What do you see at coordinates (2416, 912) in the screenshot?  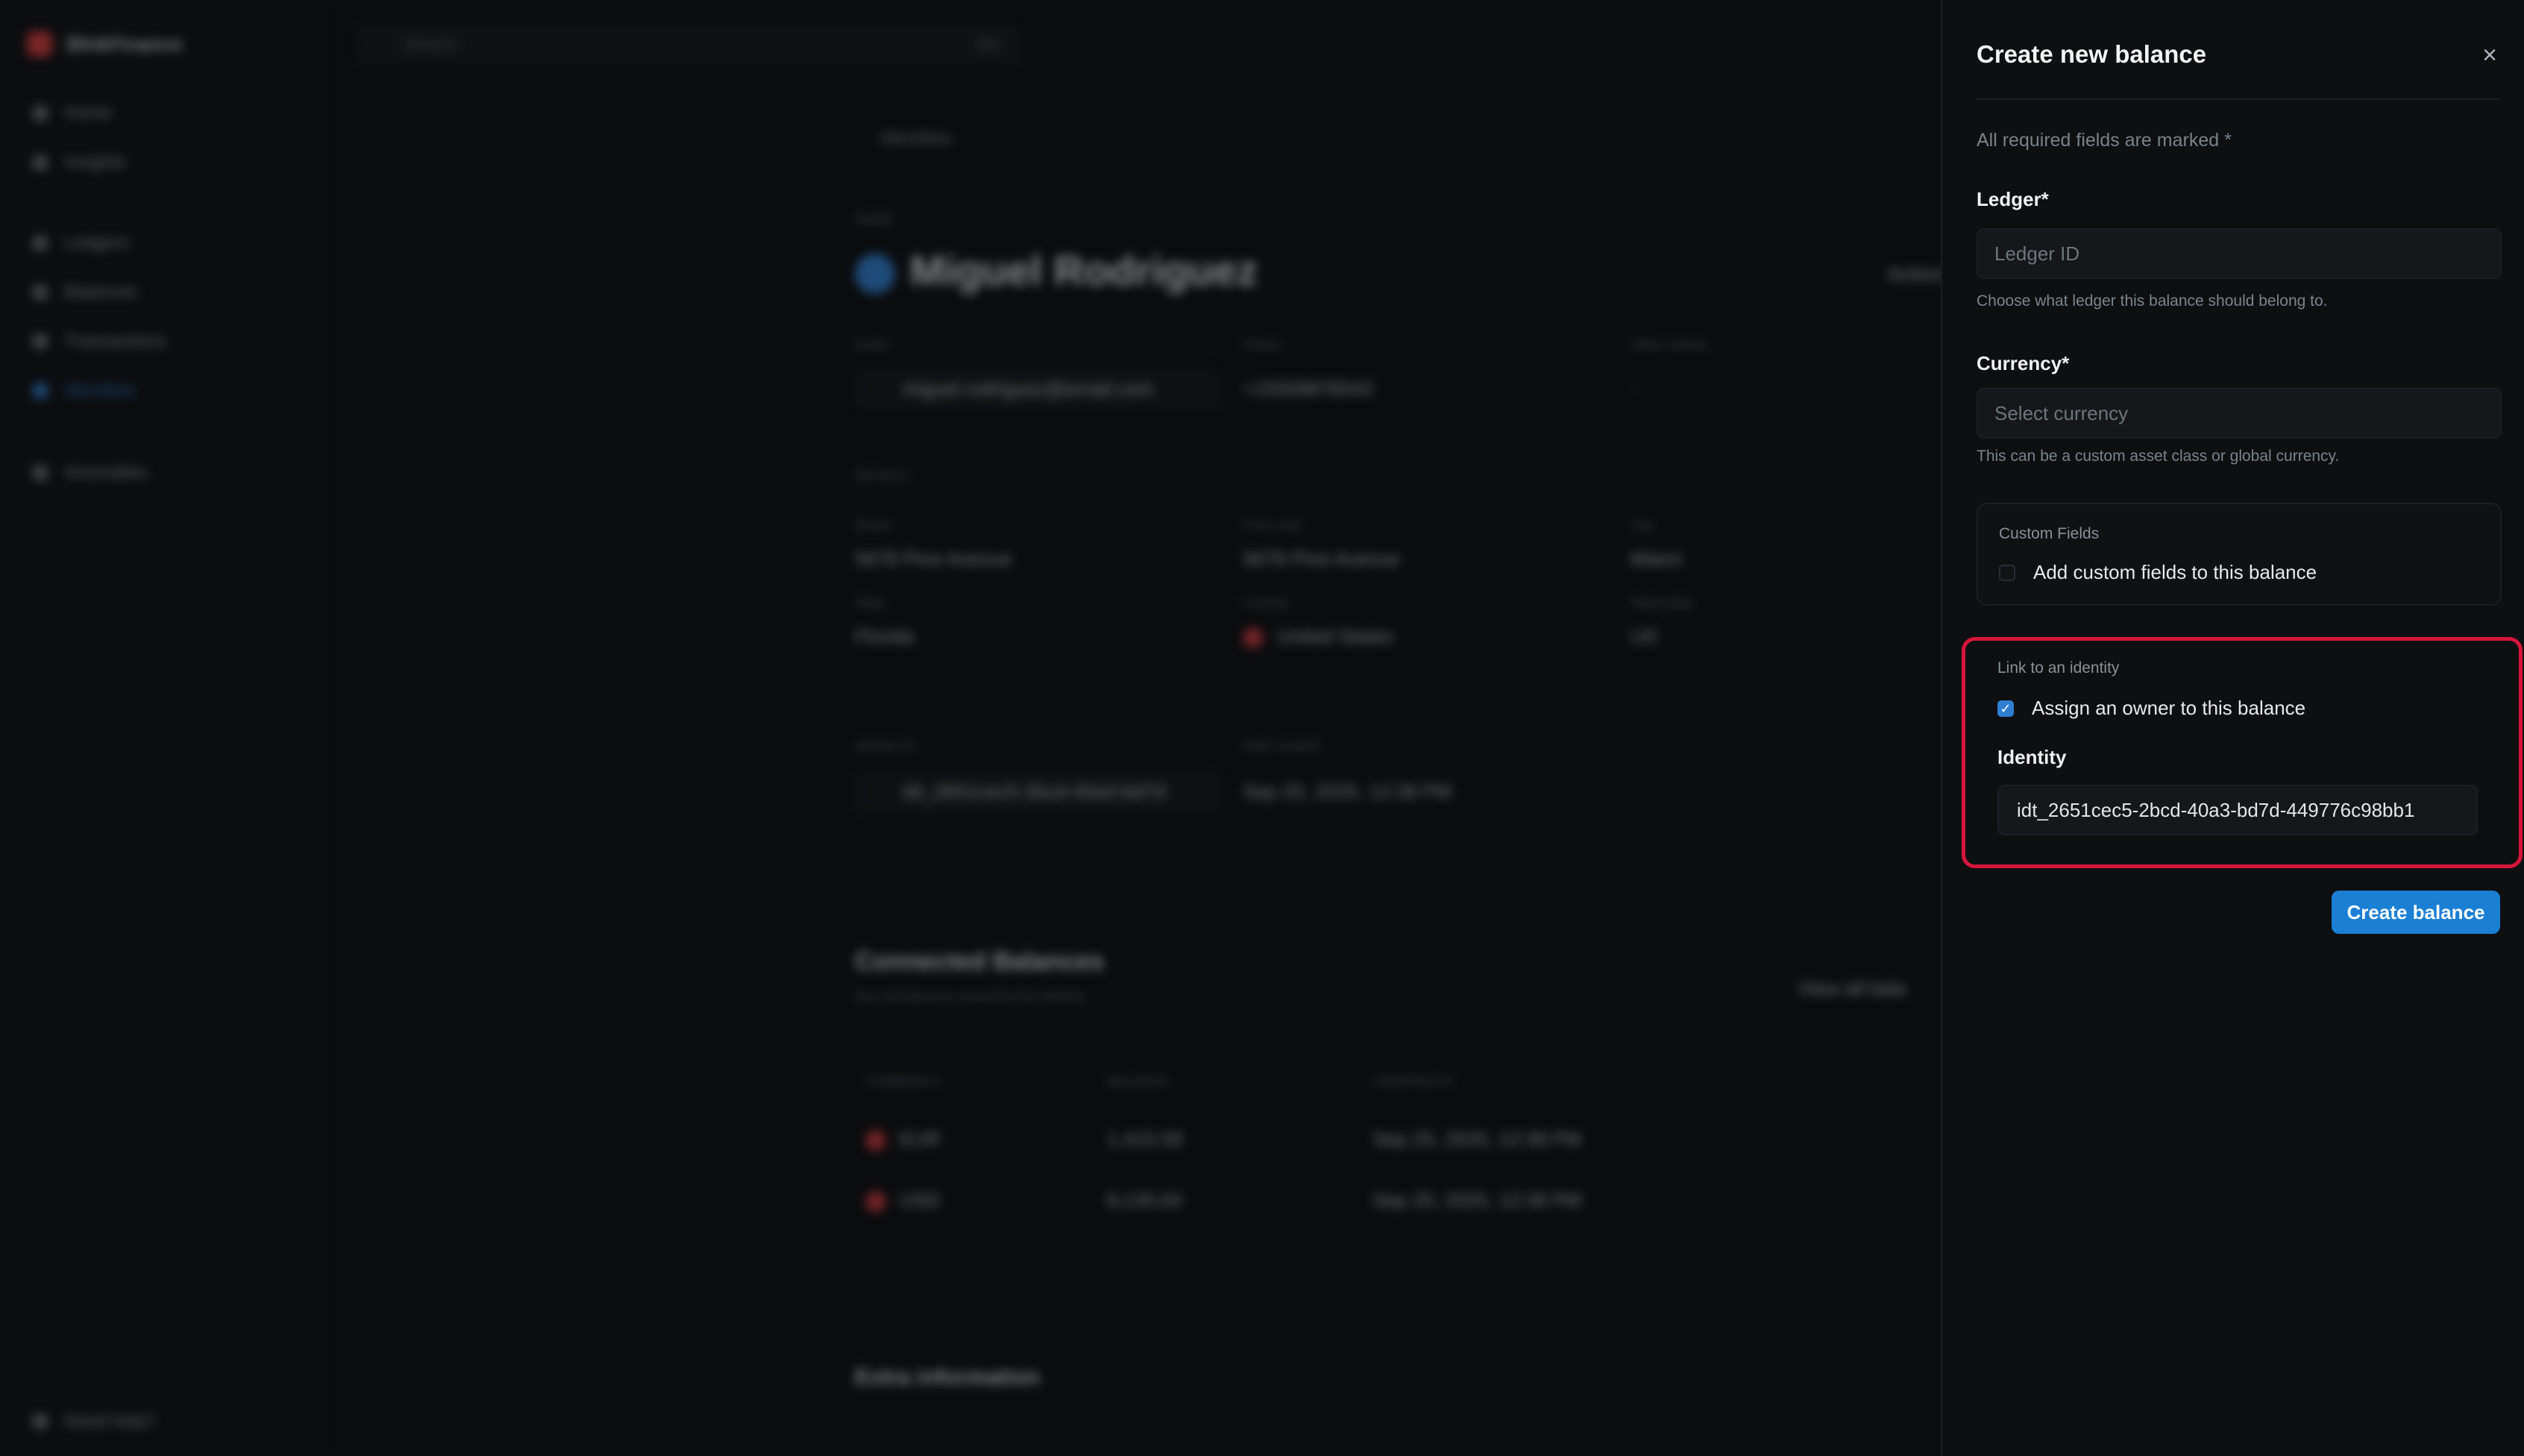 I see `create-balance-button: Create balance` at bounding box center [2416, 912].